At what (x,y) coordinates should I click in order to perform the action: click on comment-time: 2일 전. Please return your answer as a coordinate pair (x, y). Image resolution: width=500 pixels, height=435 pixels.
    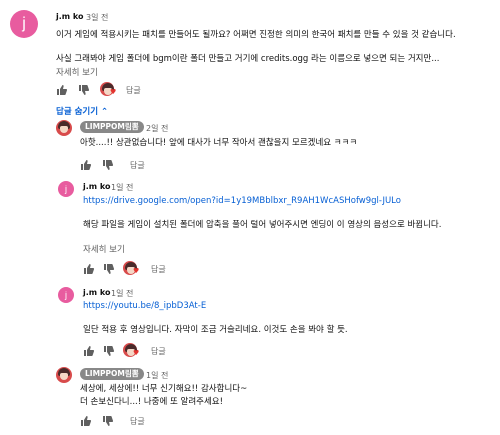
    Looking at the image, I should click on (157, 128).